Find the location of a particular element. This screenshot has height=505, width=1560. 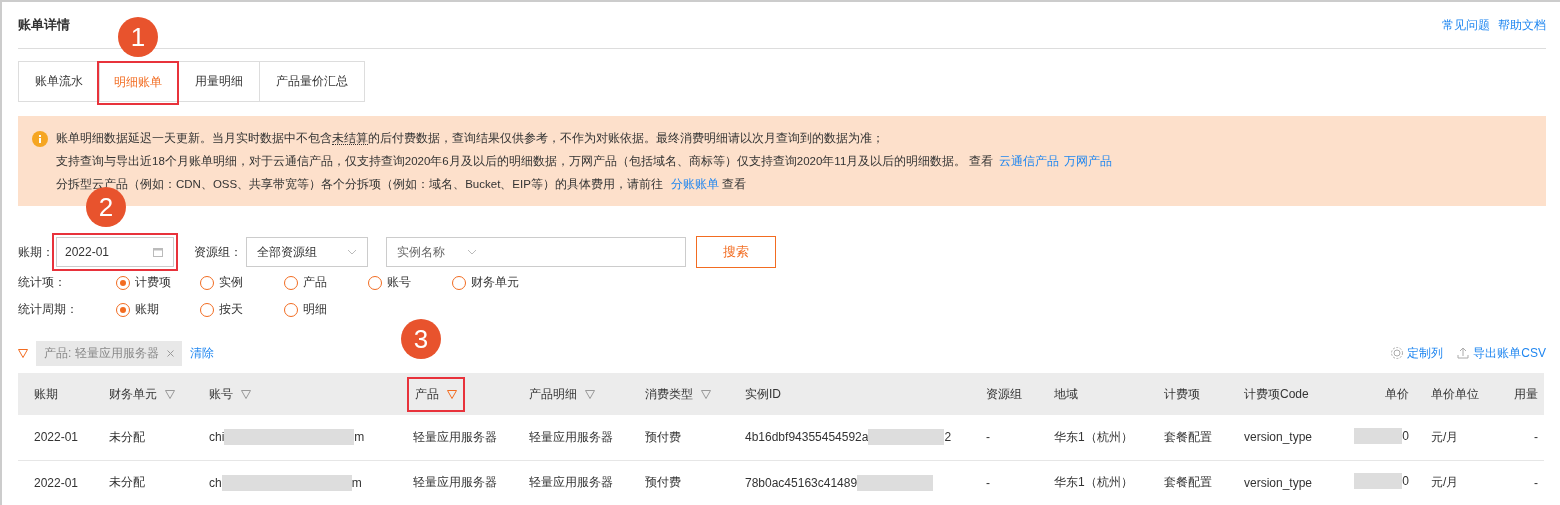

notice-text: 账单明细数据延迟一天更新。当月实时数据中不包含未结算的后付费数据，查询结果仅供参考，不作为对账依据。最终消费明细请以次月查询到的数据为准； is located at coordinates (470, 139).